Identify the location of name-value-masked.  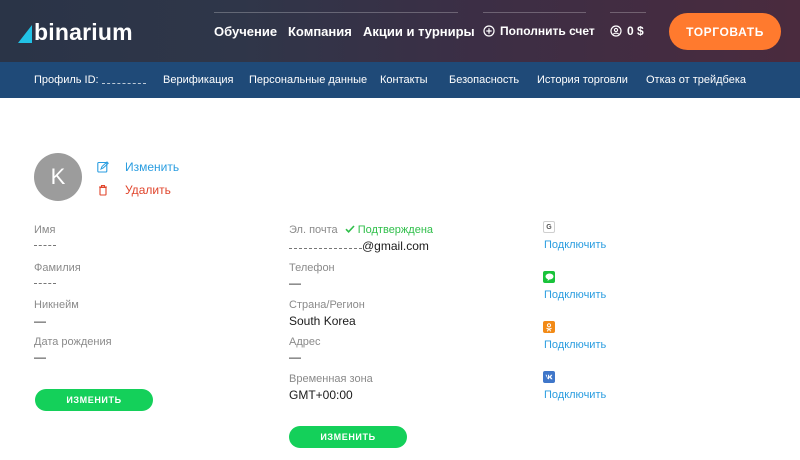
(45, 242).